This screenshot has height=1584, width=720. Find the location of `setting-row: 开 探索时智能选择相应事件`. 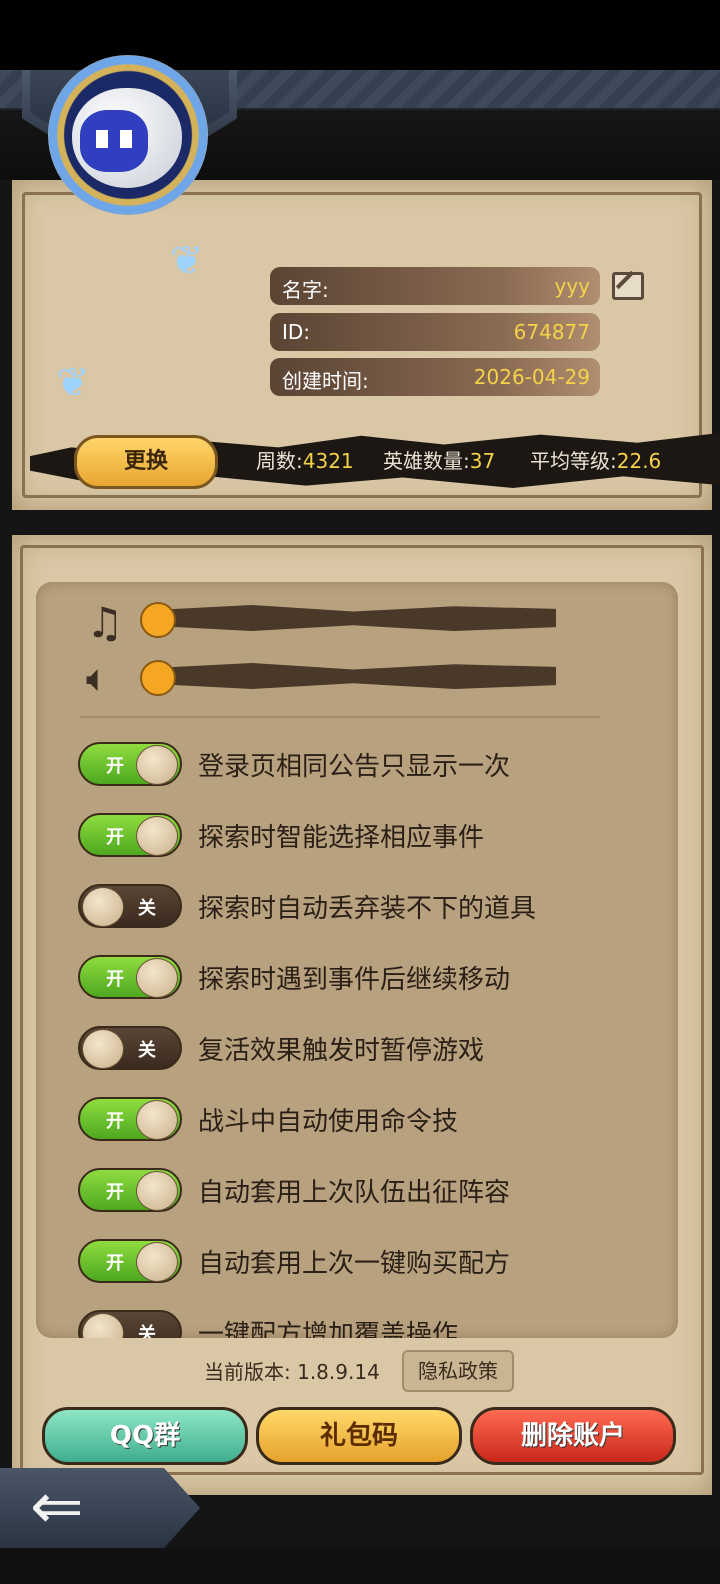

setting-row: 开 探索时智能选择相应事件 is located at coordinates (358, 836).